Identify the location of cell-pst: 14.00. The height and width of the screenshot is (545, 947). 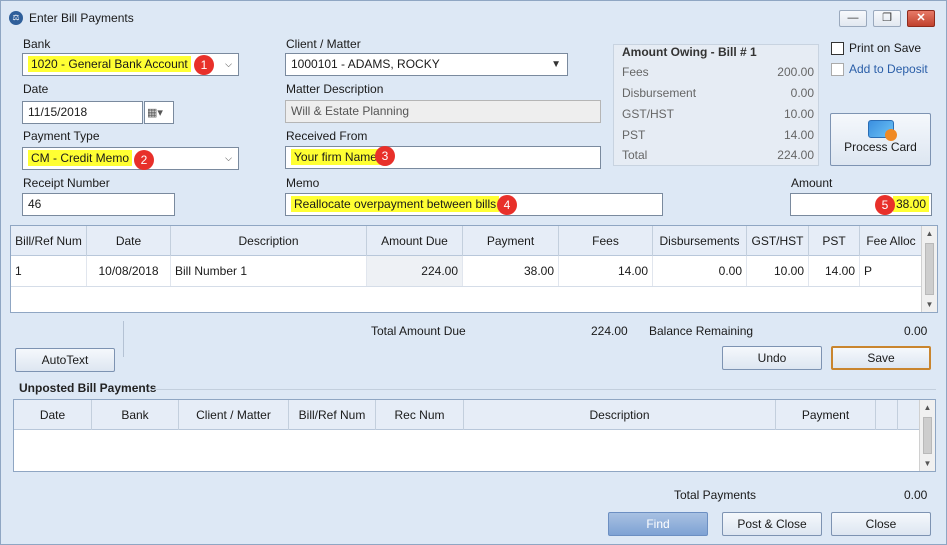
(834, 271).